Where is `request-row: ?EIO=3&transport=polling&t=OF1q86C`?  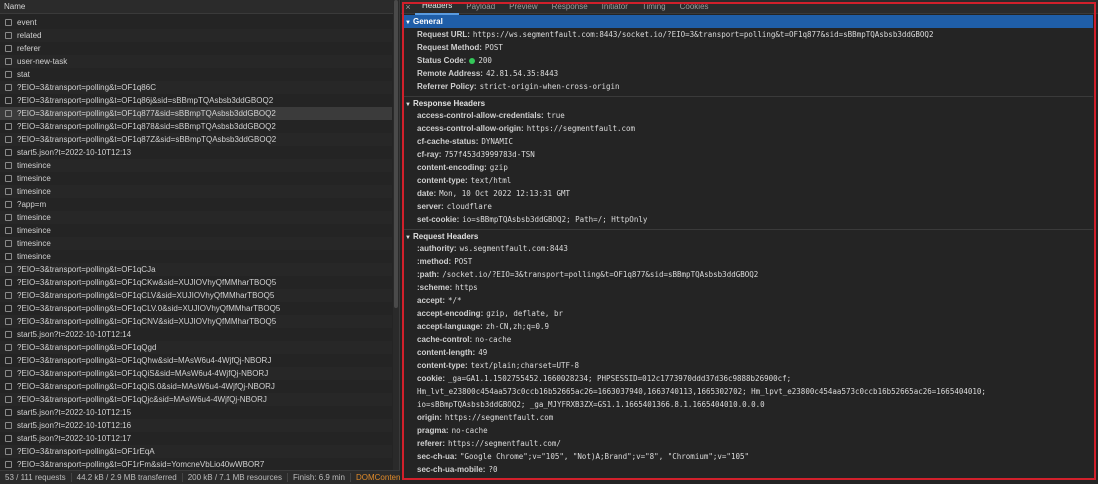 request-row: ?EIO=3&transport=polling&t=OF1q86C is located at coordinates (196, 87).